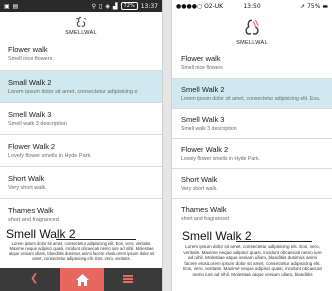 This screenshot has height=291, width=332. Describe the element at coordinates (325, 6) in the screenshot. I see `battery-icon: ▬` at that location.